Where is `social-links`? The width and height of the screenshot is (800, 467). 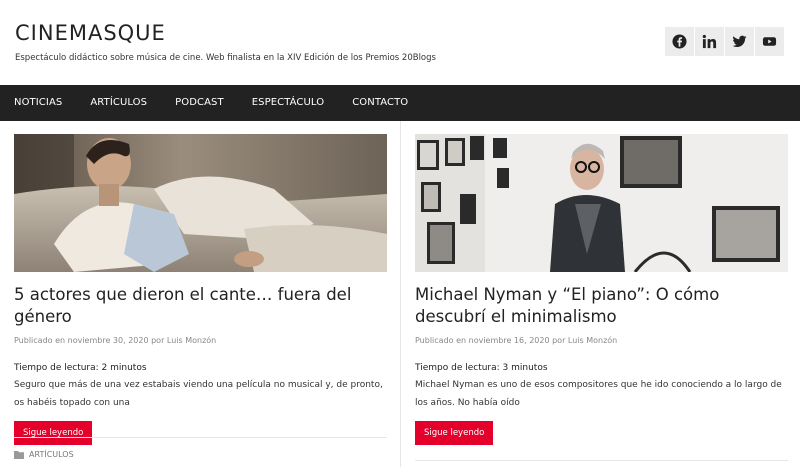 social-links is located at coordinates (724, 41).